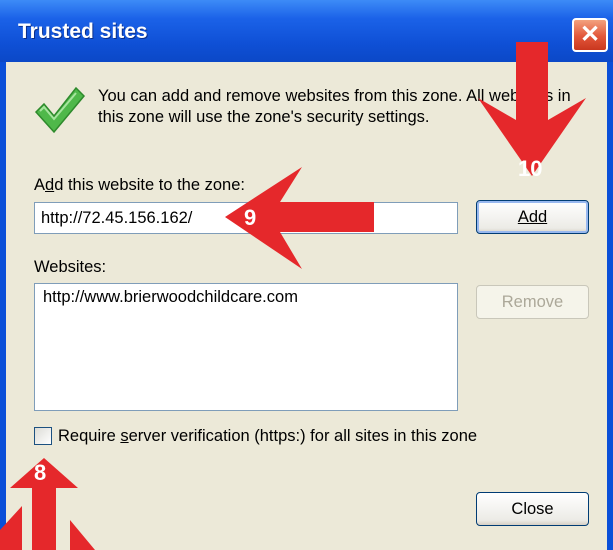 This screenshot has width=613, height=550. I want to click on annotation-arrow-8: 8, so click(47, 504).